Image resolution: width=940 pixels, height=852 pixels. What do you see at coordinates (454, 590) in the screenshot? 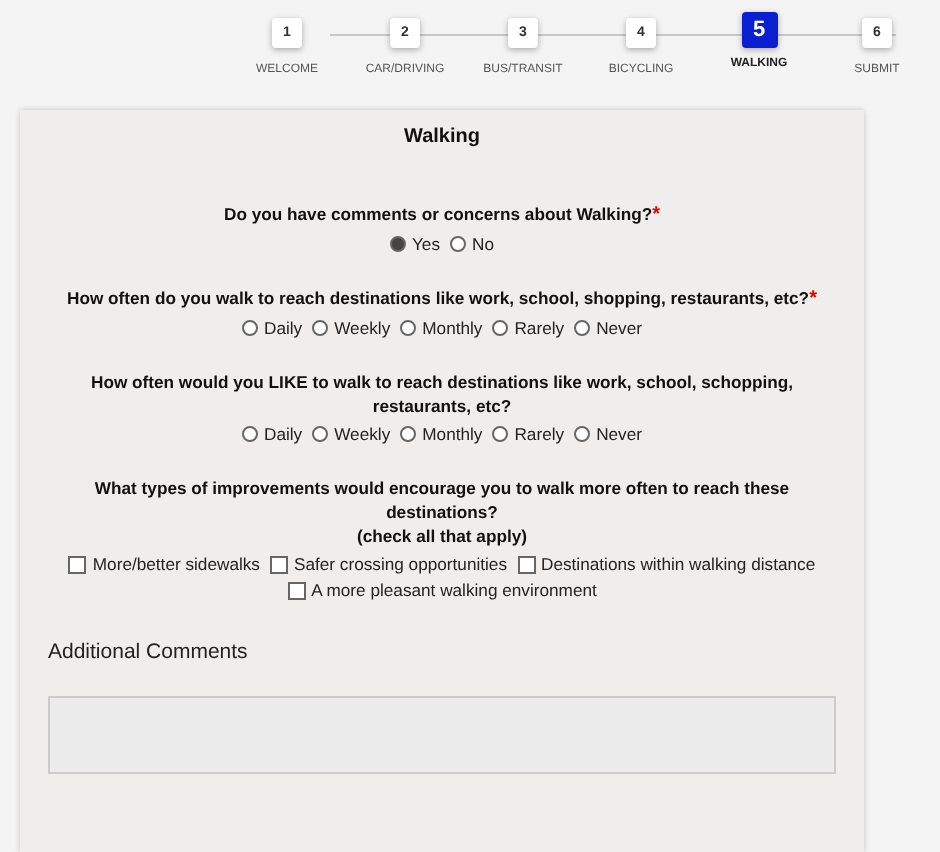
I see `option-label: A more pleasant walking environment` at bounding box center [454, 590].